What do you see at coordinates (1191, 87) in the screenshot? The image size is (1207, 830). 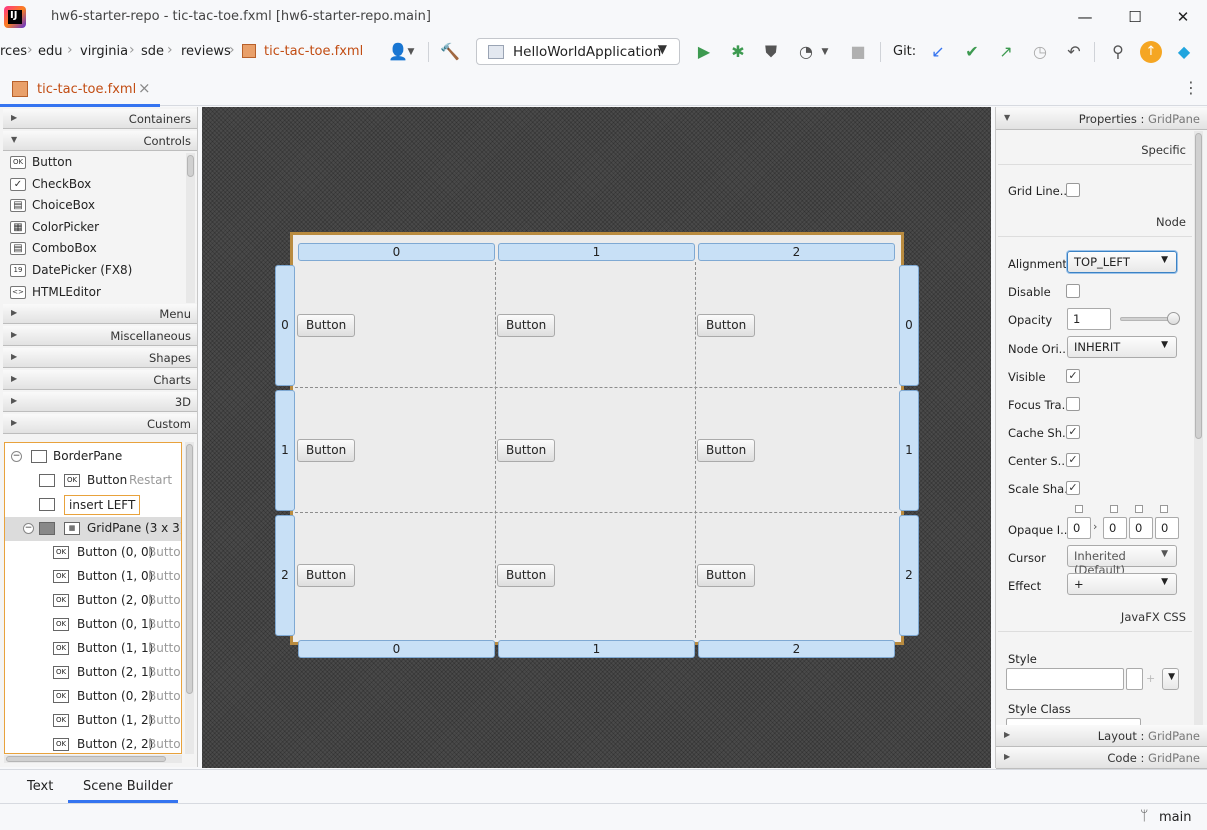 I see `more-options-icon: ⋮` at bounding box center [1191, 87].